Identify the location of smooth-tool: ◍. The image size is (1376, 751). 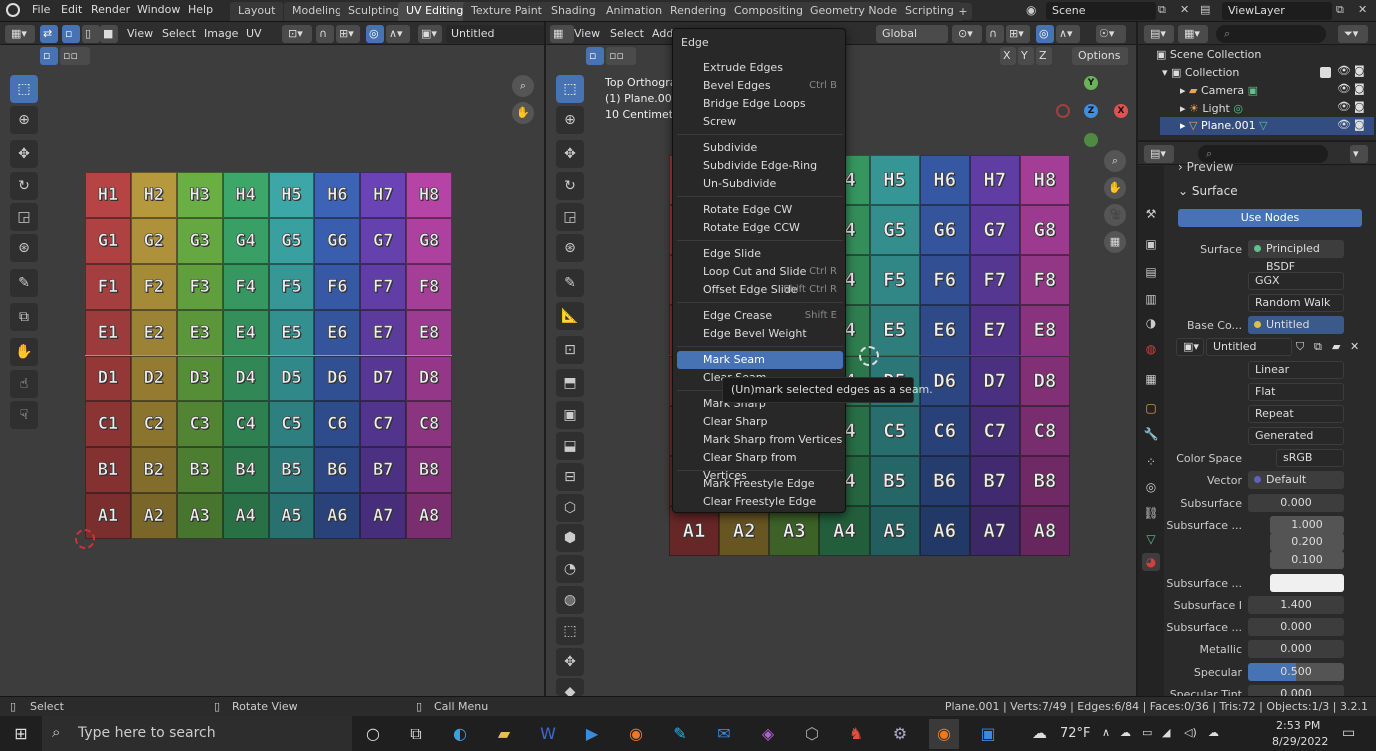
(570, 600).